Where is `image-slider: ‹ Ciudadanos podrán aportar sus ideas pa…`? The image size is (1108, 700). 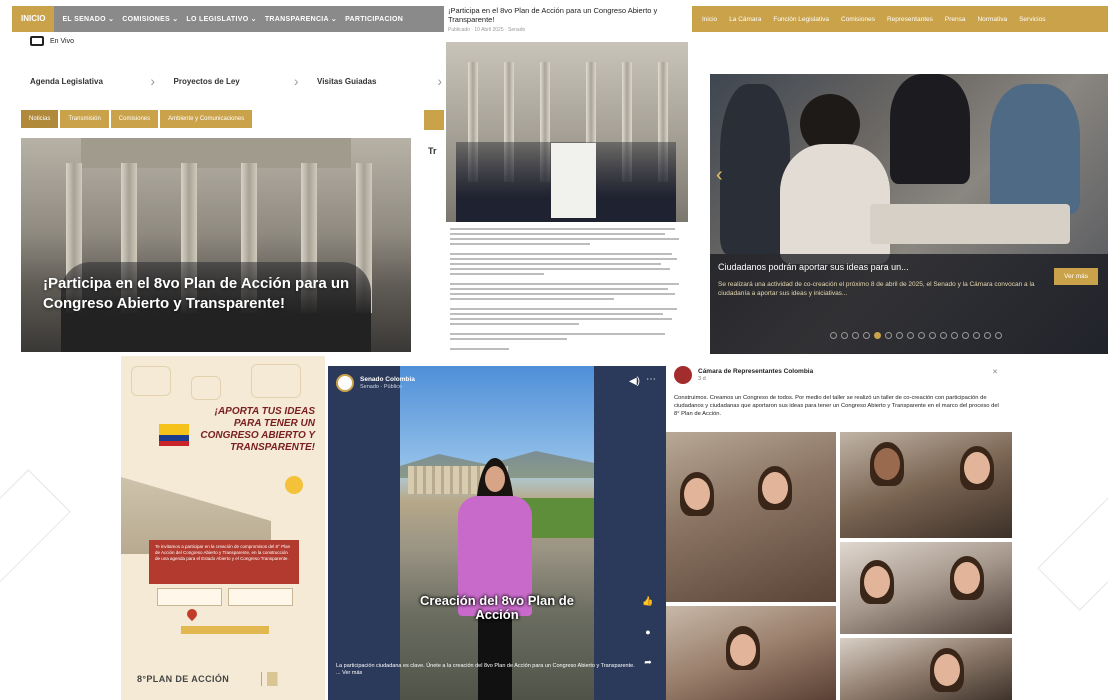
image-slider: ‹ Ciudadanos podrán aportar sus ideas pa… is located at coordinates (909, 214).